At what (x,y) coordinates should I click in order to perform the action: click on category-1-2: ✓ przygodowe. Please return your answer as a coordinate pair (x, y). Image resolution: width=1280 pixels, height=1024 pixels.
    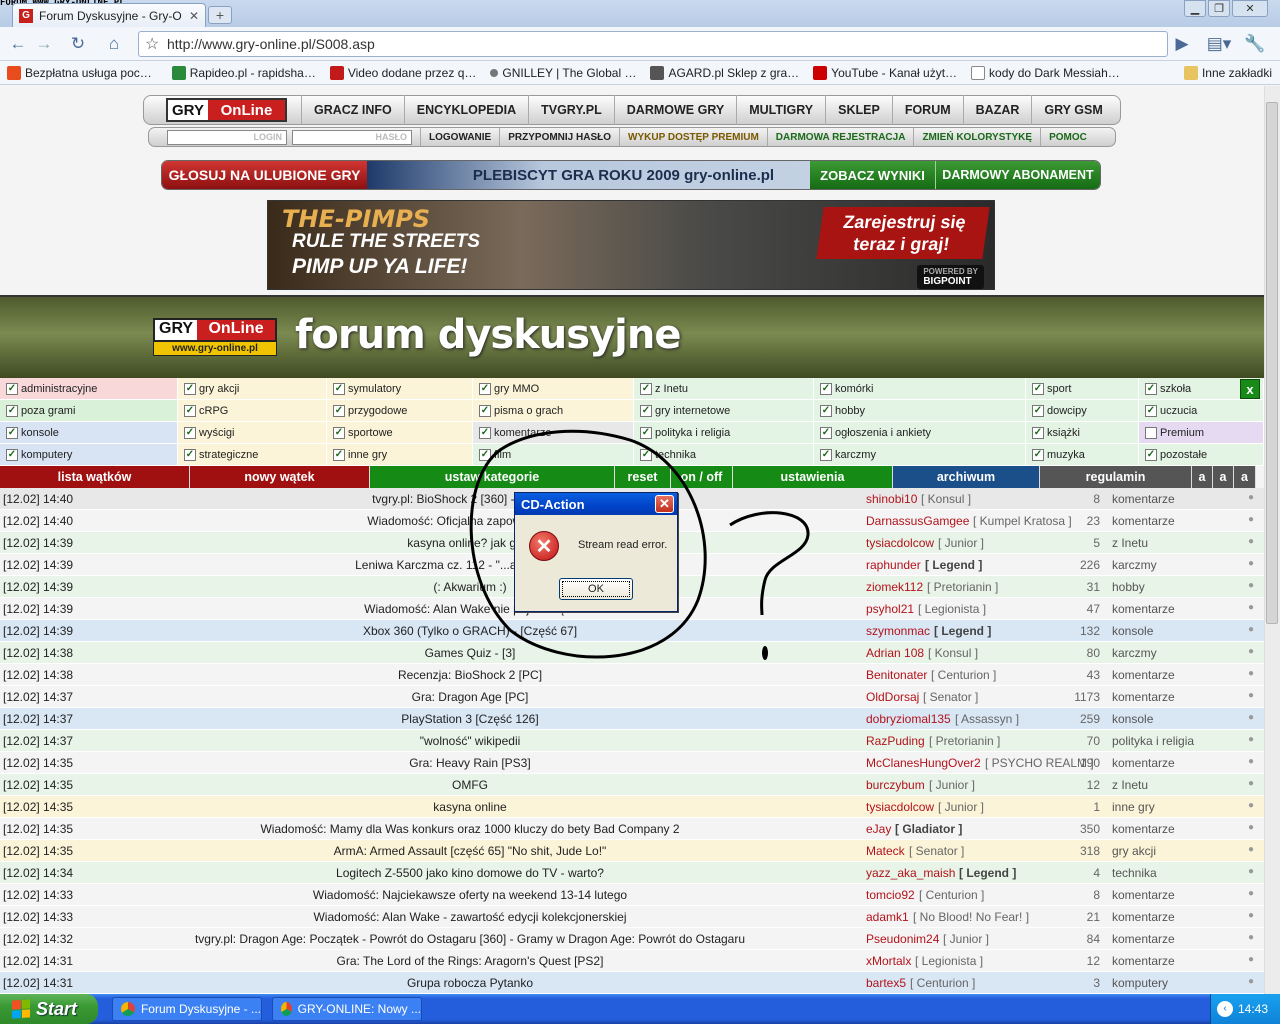
    Looking at the image, I should click on (400, 411).